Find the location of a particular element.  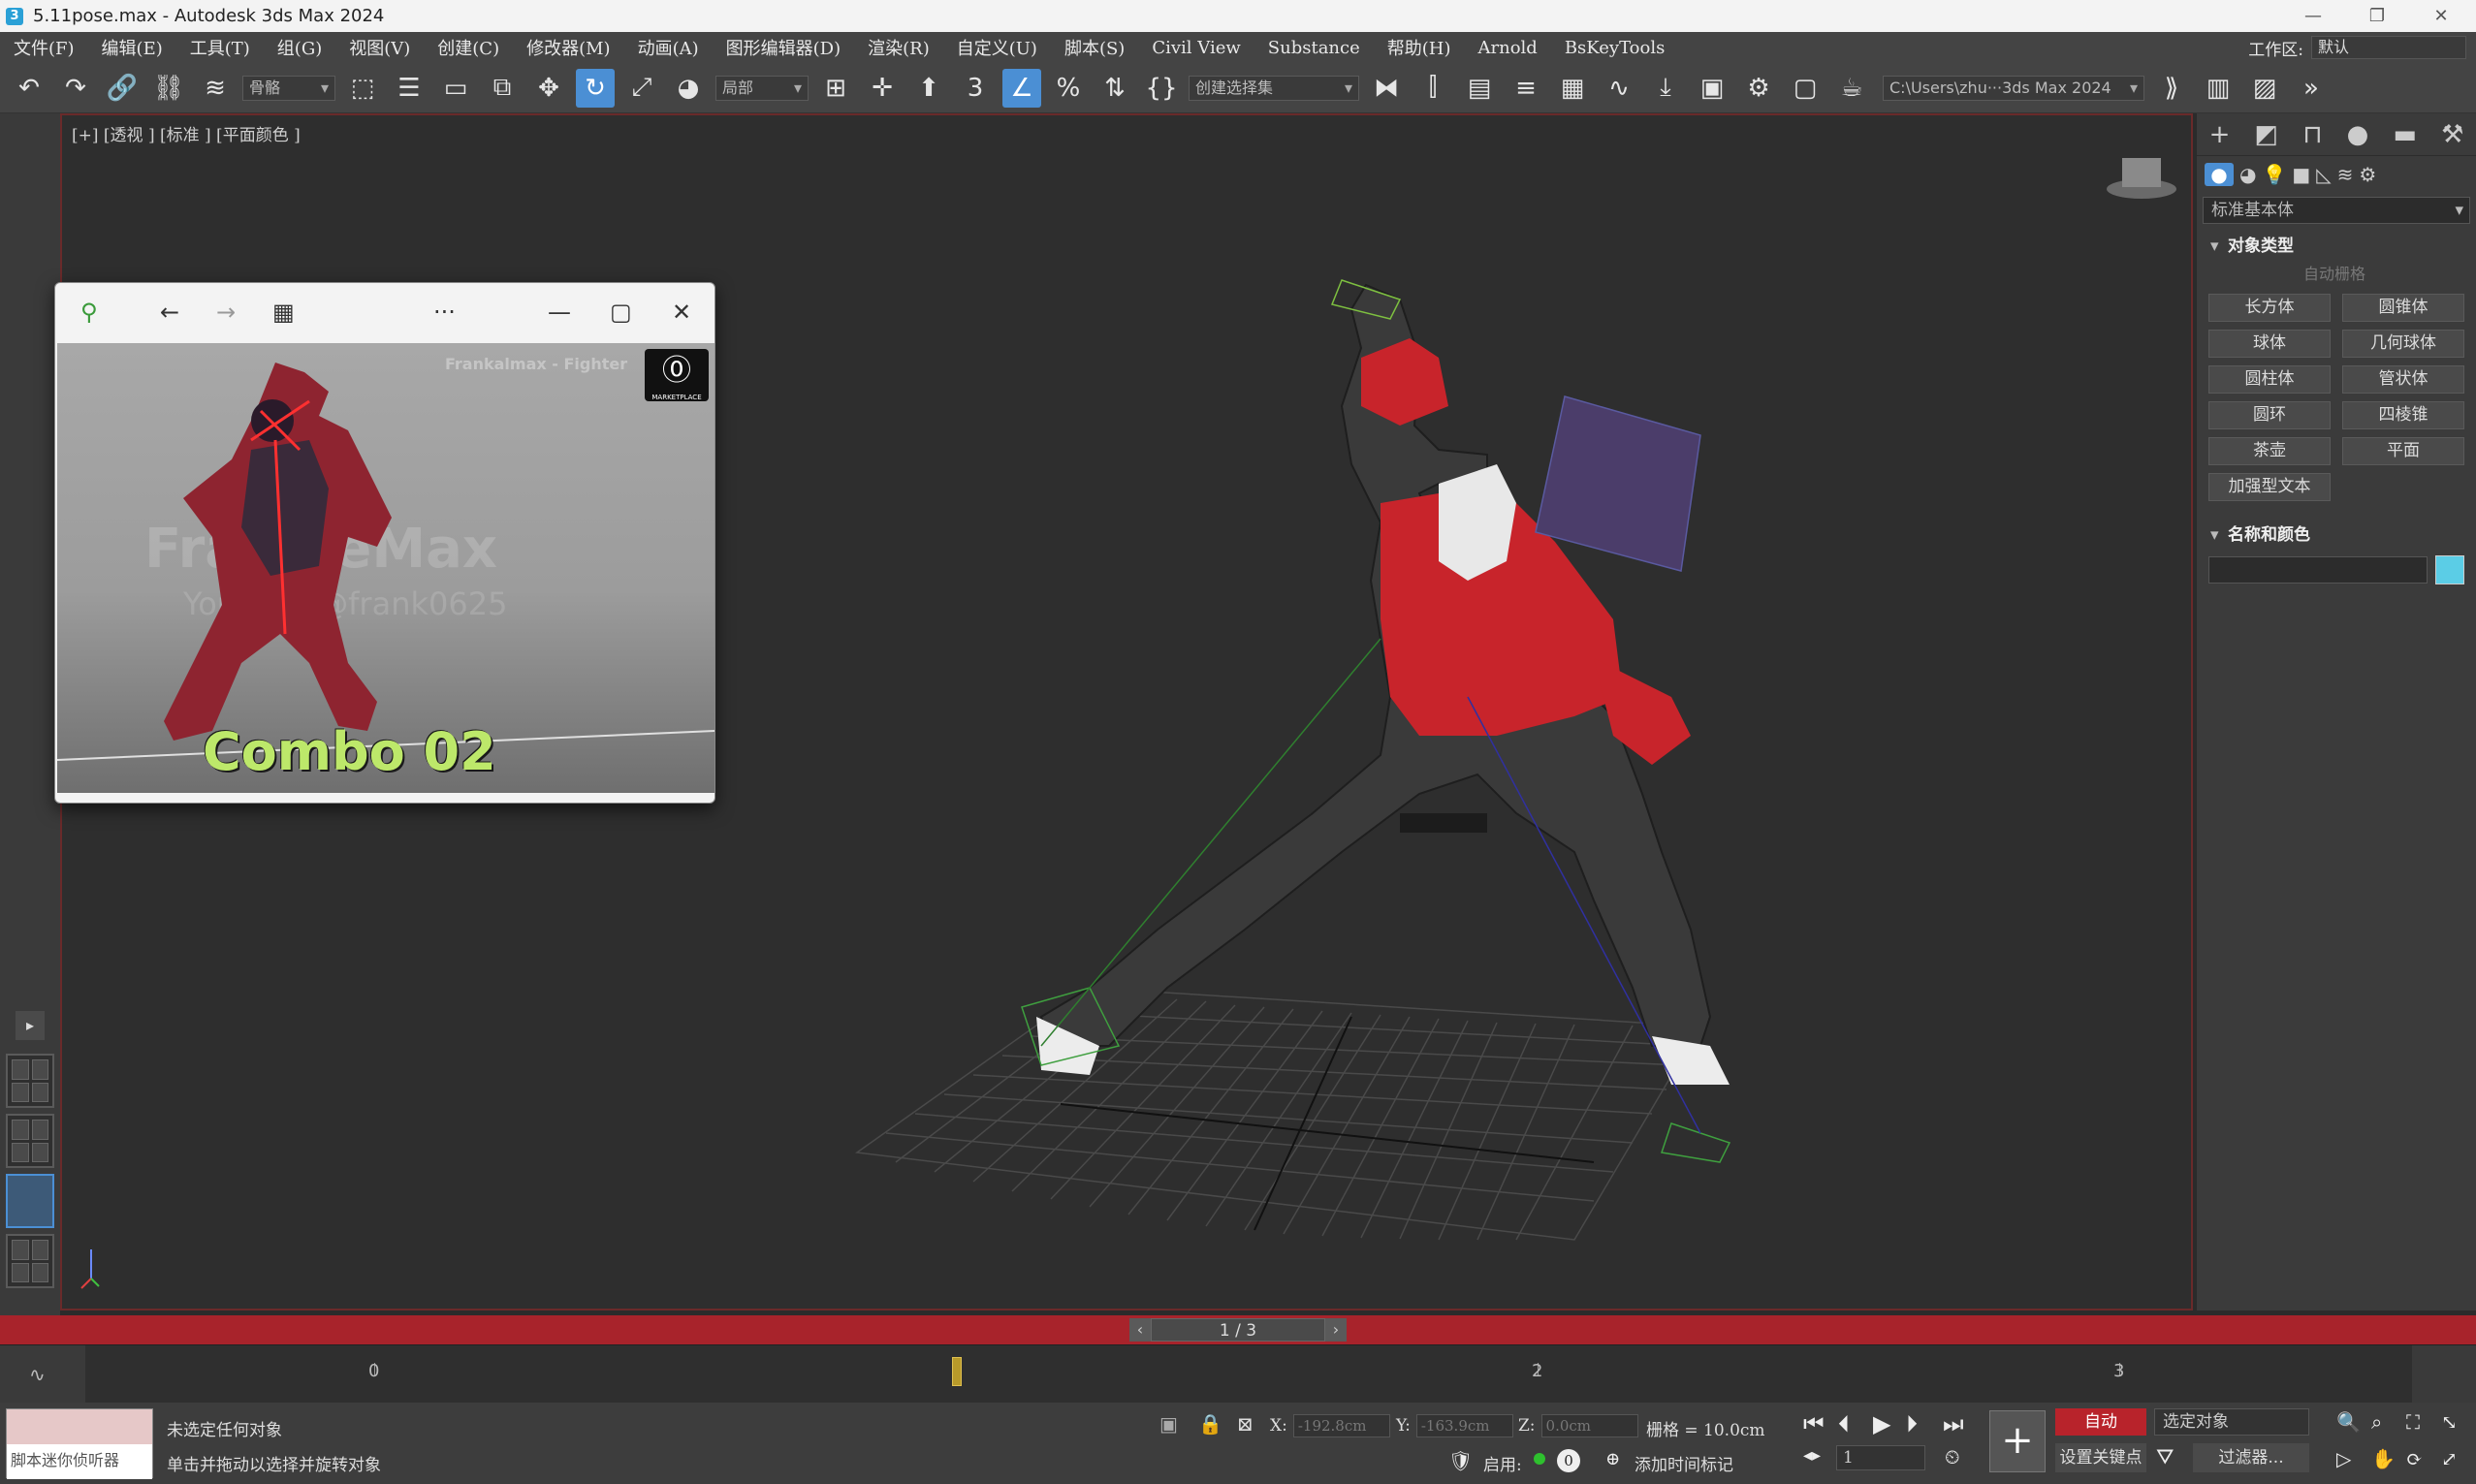

curve-editor-mini-icon: ∿ is located at coordinates (37, 1374).